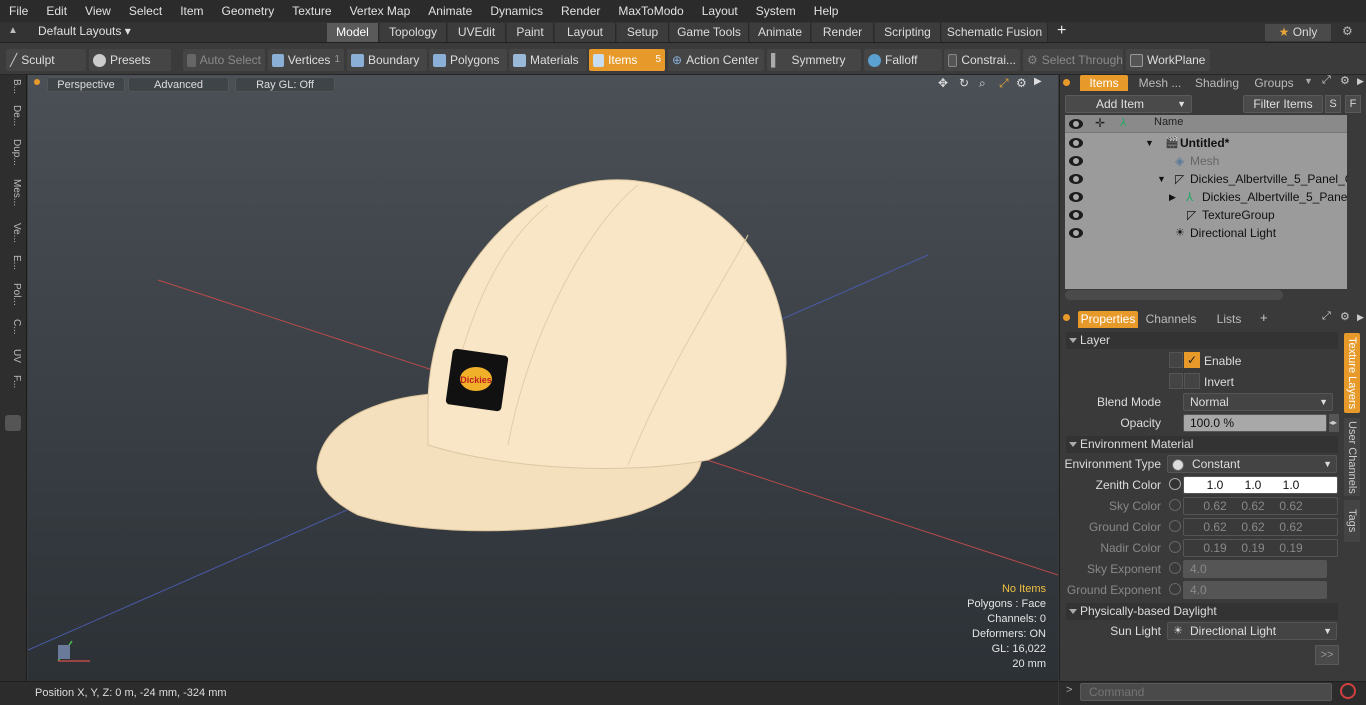 Image resolution: width=1366 pixels, height=705 pixels. What do you see at coordinates (1206, 215) in the screenshot?
I see `tree-row-texturegroup: ◸ TextureGroup` at bounding box center [1206, 215].